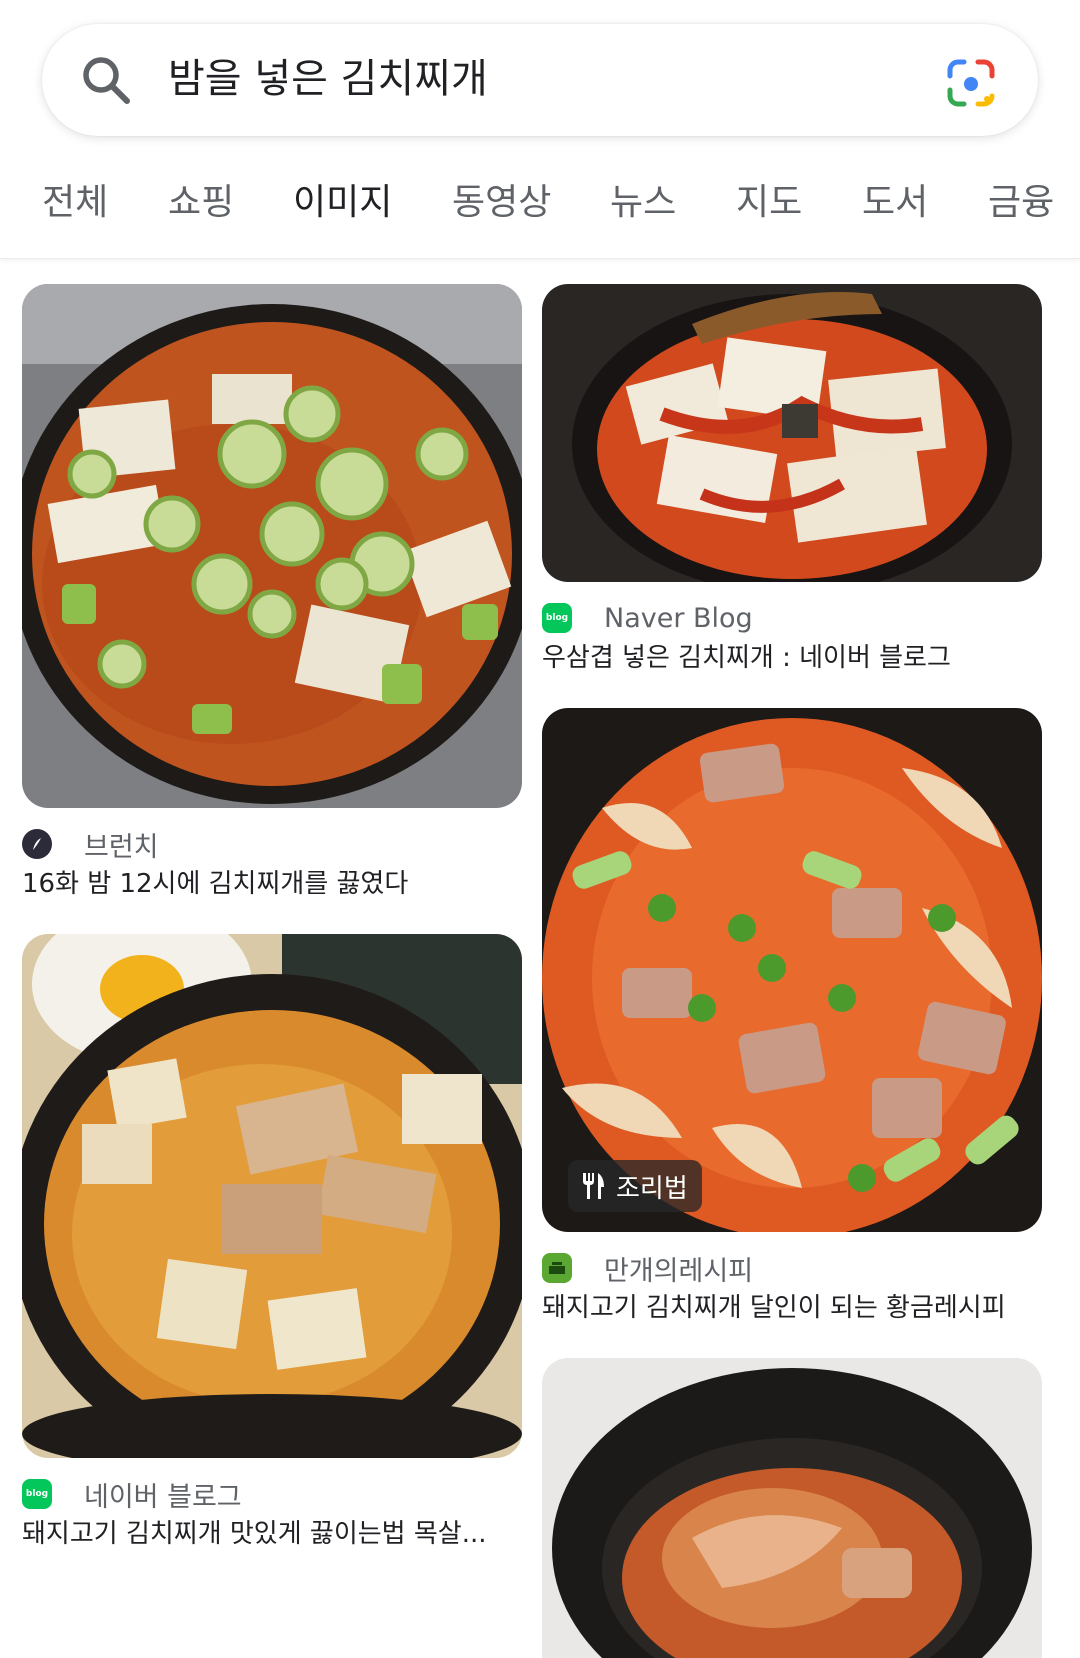 This screenshot has height=1658, width=1080. Describe the element at coordinates (971, 83) in the screenshot. I see `google-lens-icon` at that location.